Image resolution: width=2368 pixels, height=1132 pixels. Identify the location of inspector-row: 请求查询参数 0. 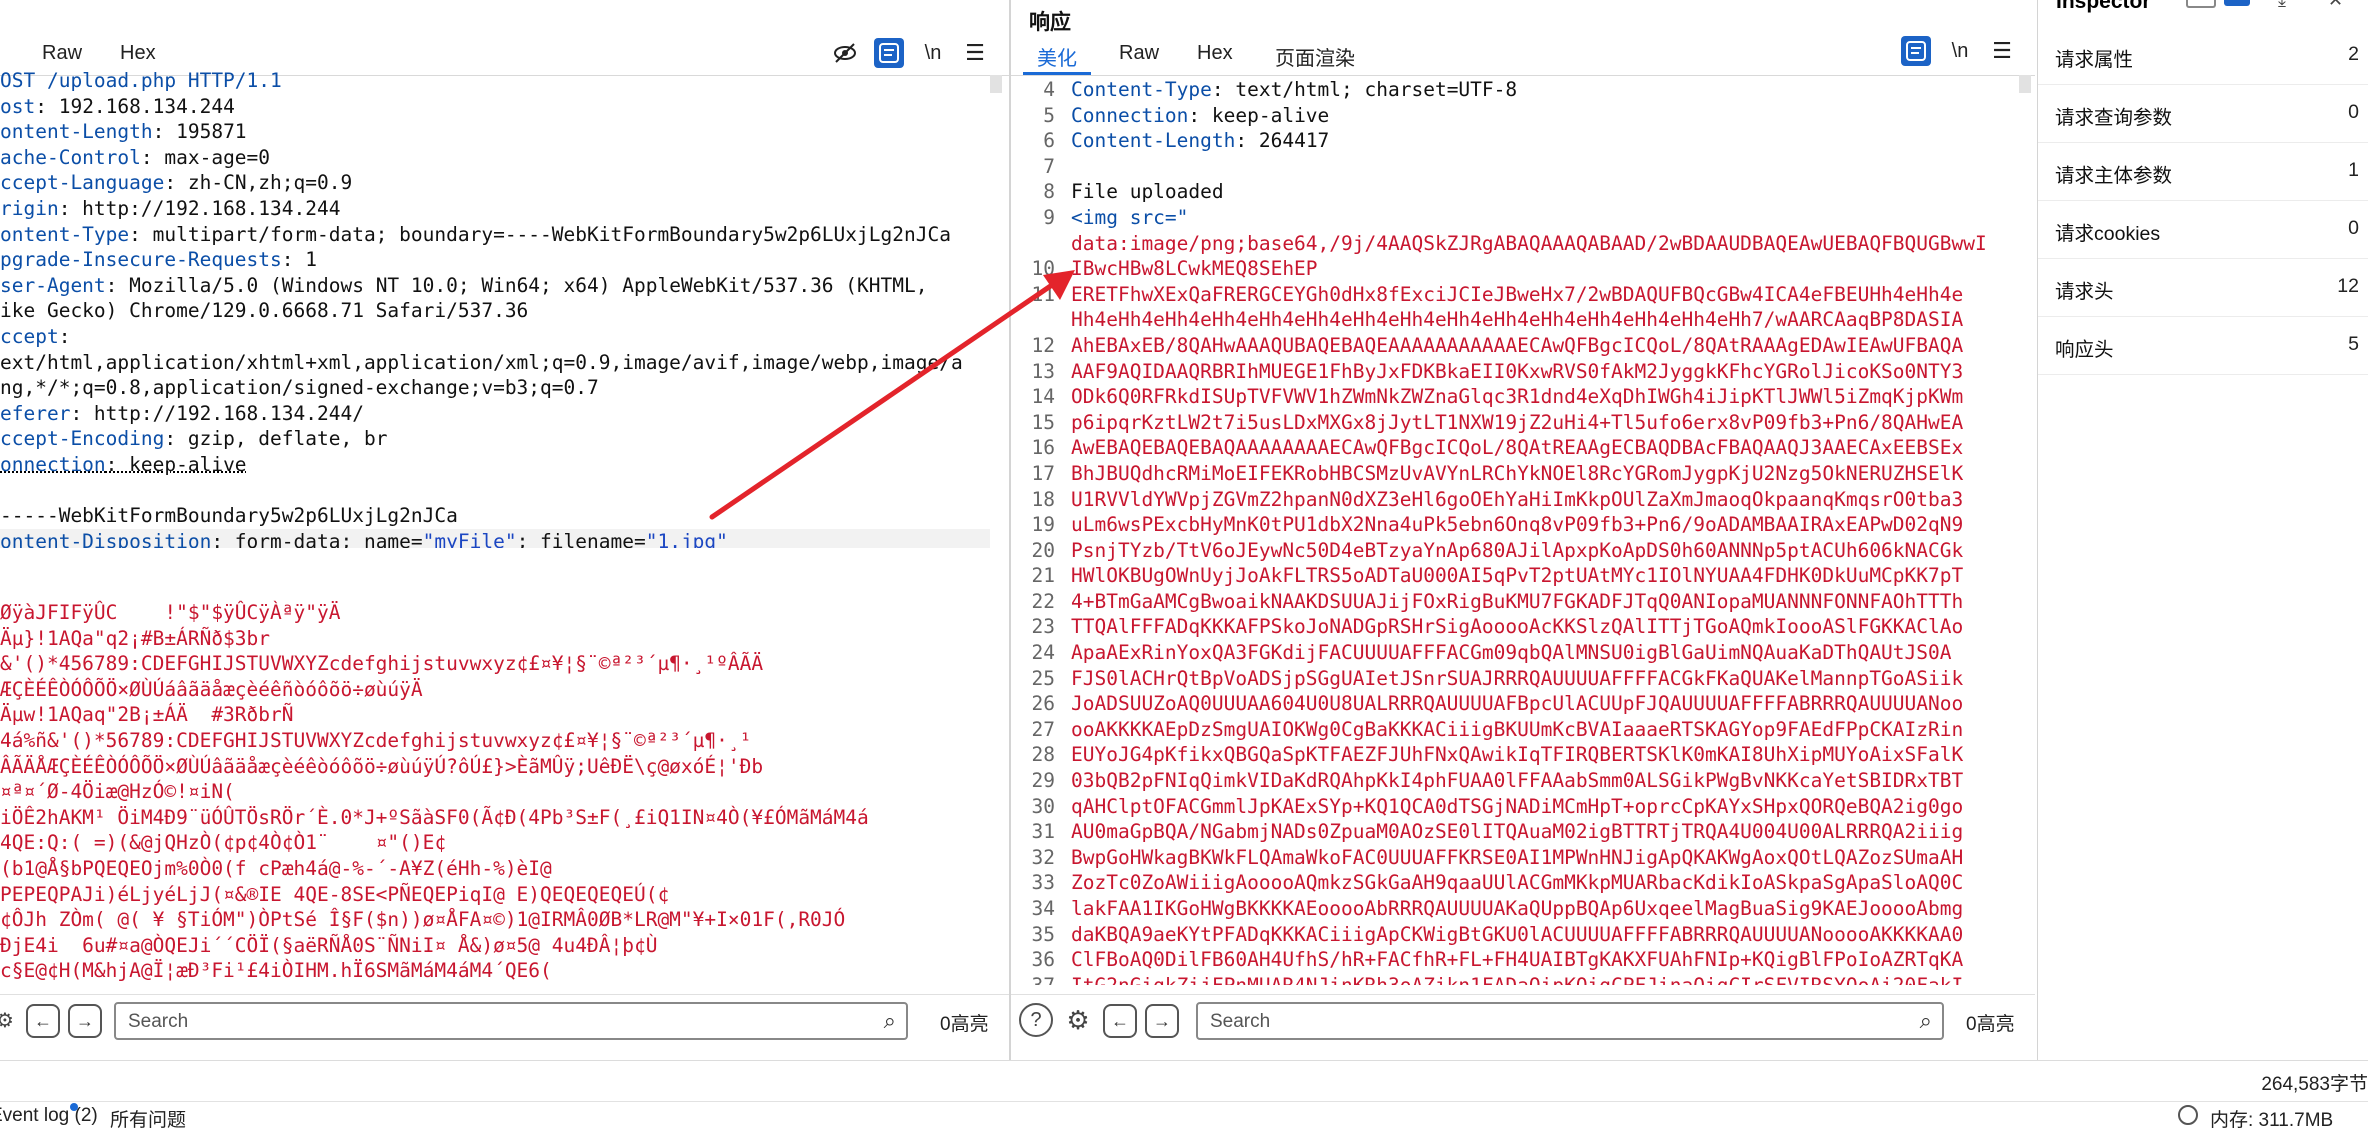
(2203, 113).